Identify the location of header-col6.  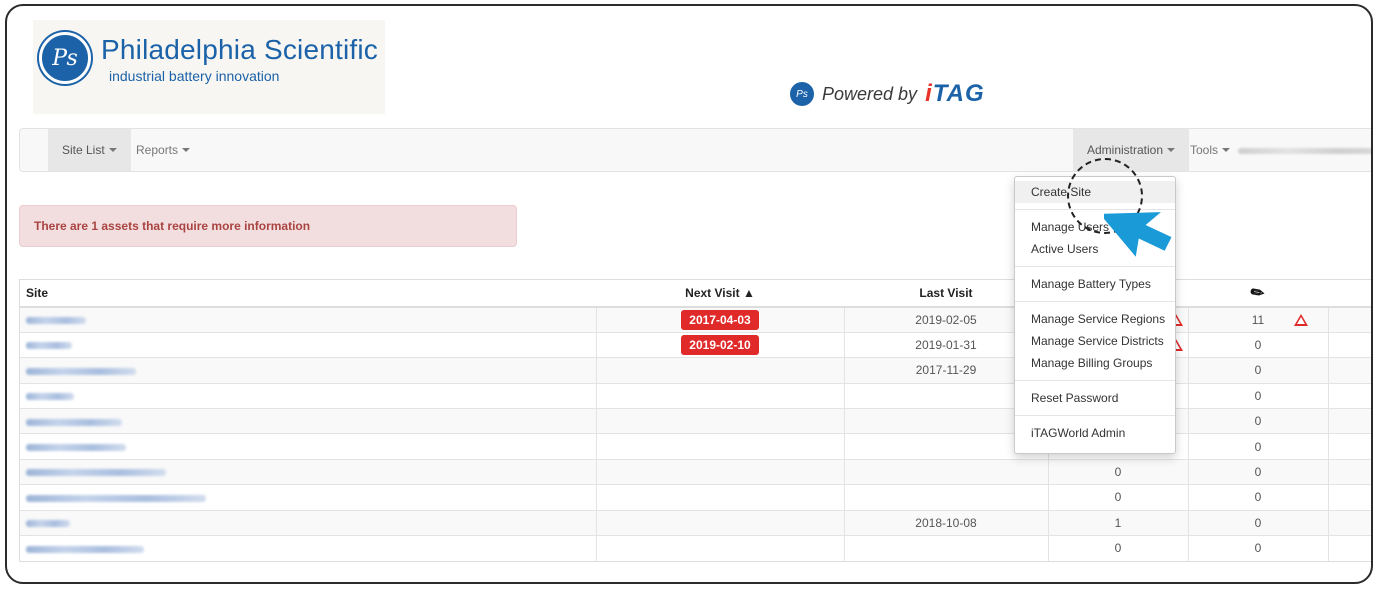
(1349, 294).